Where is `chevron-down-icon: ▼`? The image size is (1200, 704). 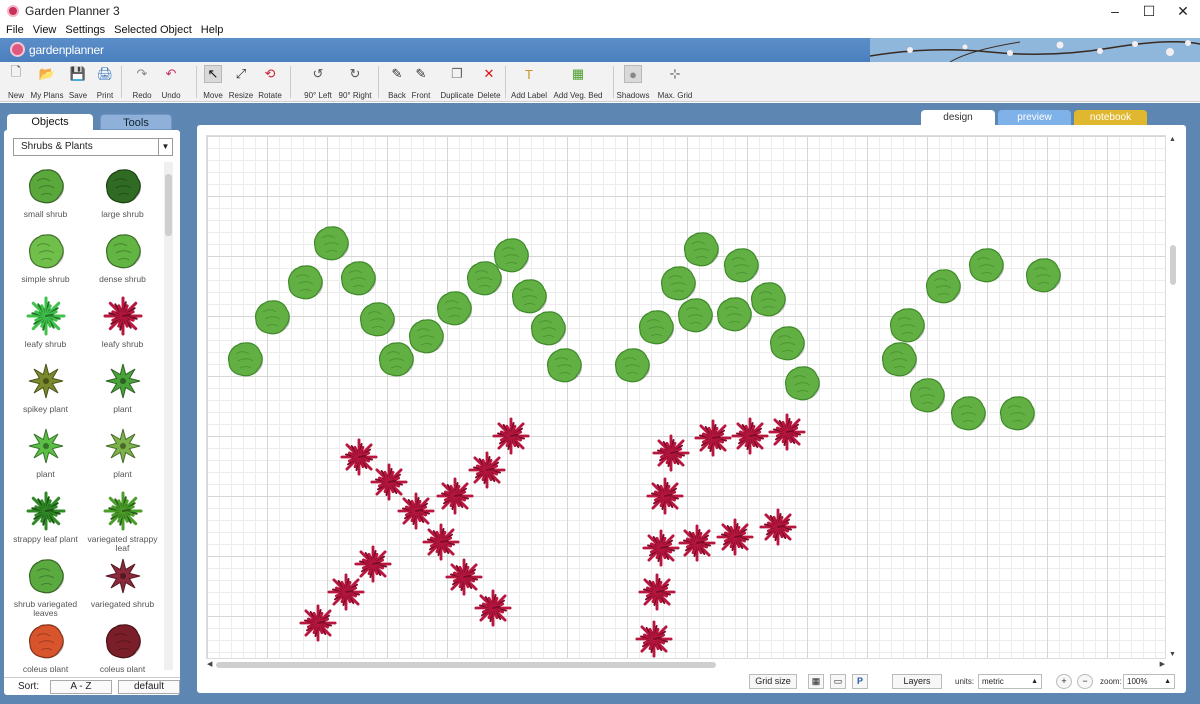 chevron-down-icon: ▼ is located at coordinates (165, 147).